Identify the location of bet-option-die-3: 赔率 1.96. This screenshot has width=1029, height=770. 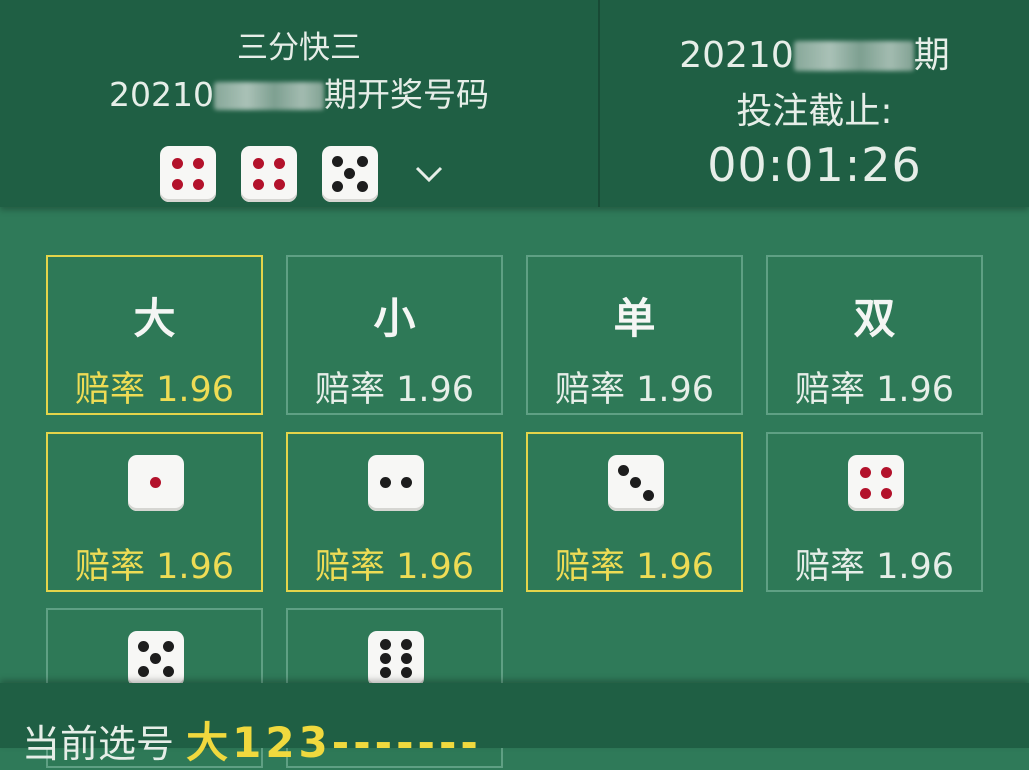
(634, 512).